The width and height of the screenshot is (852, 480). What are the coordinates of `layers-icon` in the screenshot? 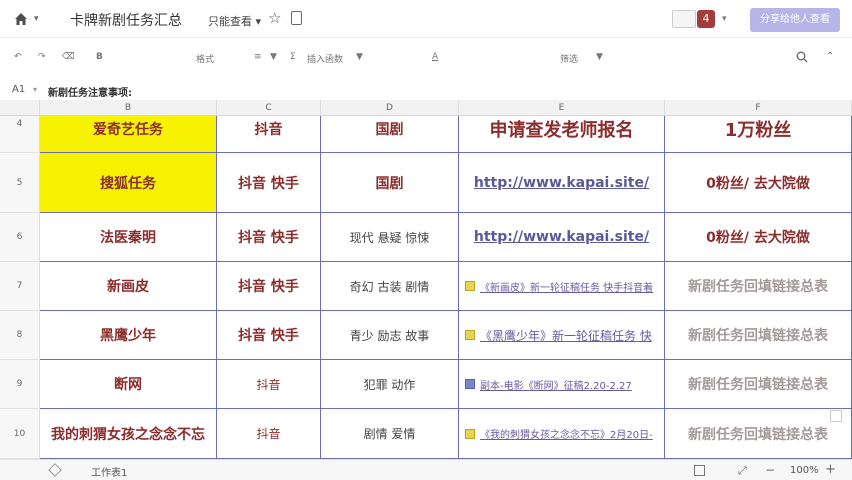 It's located at (55, 470).